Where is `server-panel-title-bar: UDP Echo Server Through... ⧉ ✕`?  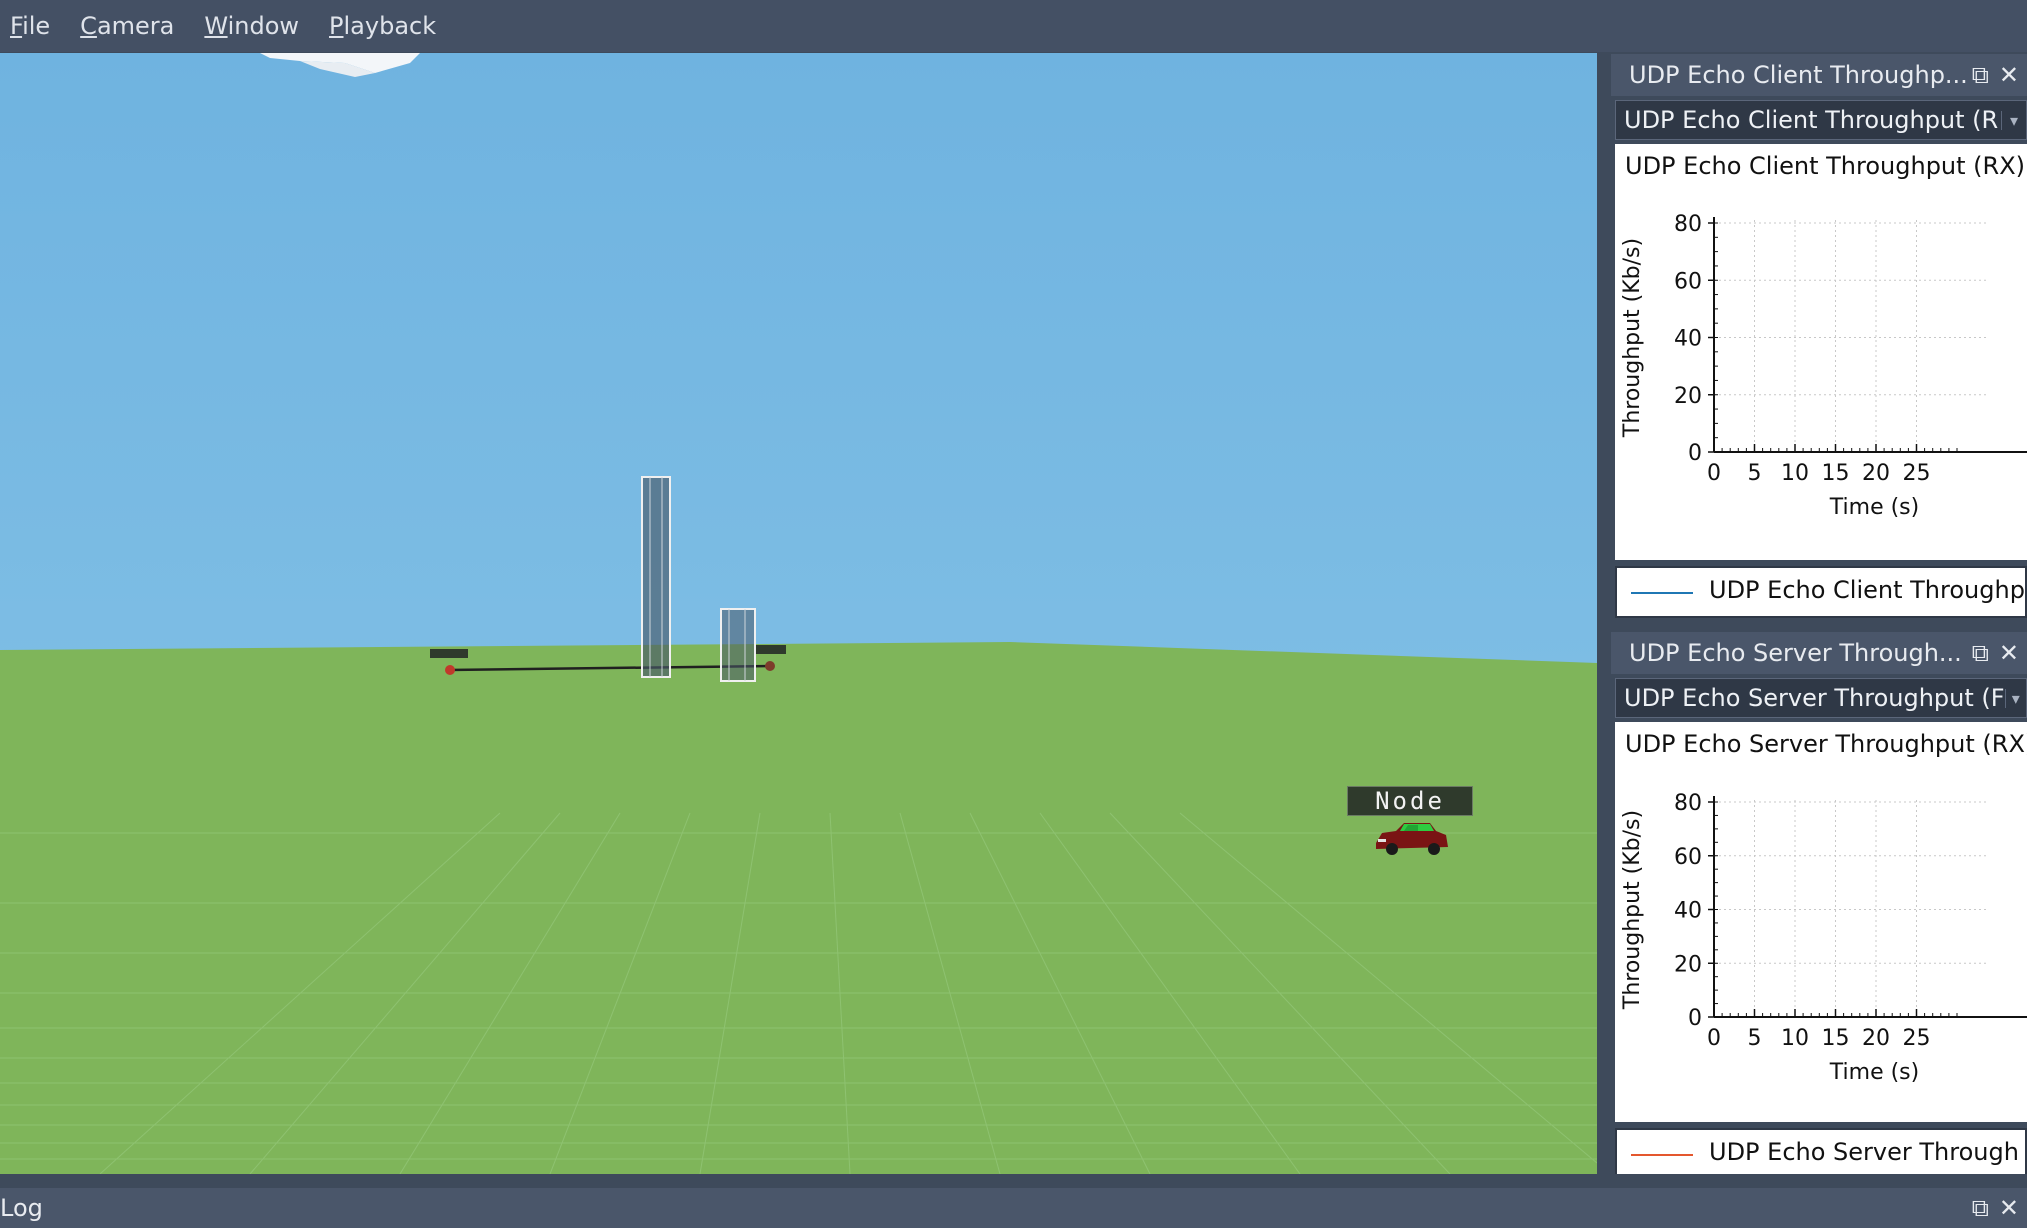 server-panel-title-bar: UDP Echo Server Through... ⧉ ✕ is located at coordinates (1819, 653).